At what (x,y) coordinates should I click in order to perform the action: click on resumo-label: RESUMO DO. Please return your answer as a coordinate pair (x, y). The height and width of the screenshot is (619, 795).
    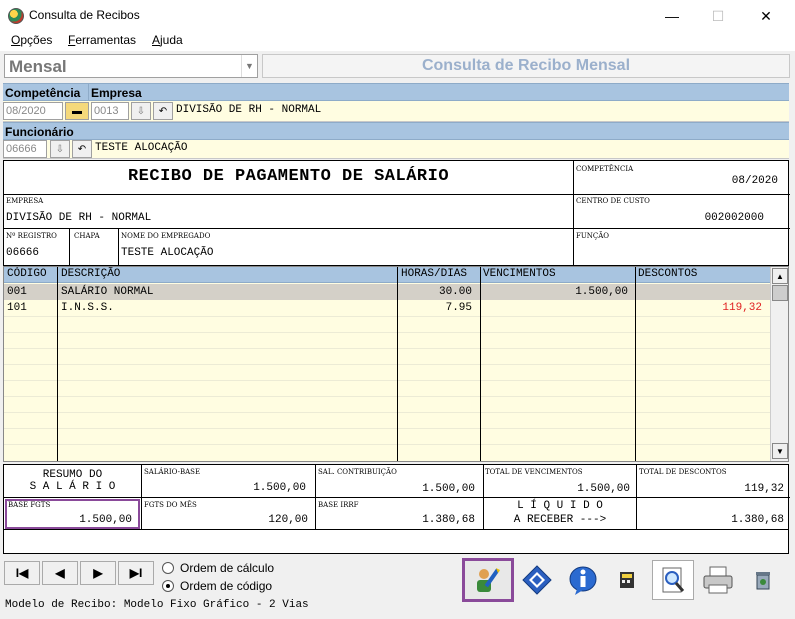
    Looking at the image, I should click on (72, 475).